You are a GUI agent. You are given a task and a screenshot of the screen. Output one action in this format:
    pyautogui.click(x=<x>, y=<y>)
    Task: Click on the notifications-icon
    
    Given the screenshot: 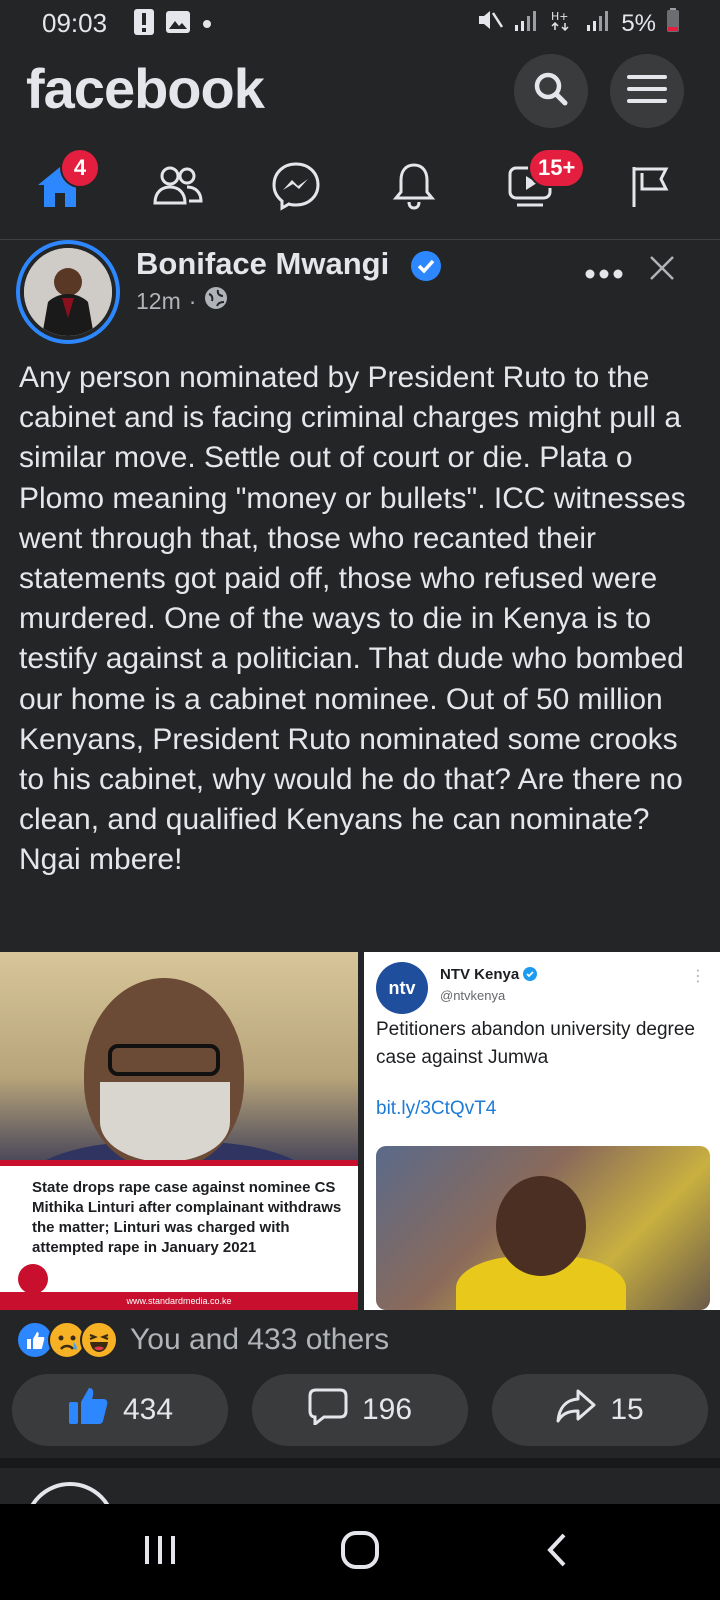 What is the action you would take?
    pyautogui.click(x=414, y=188)
    